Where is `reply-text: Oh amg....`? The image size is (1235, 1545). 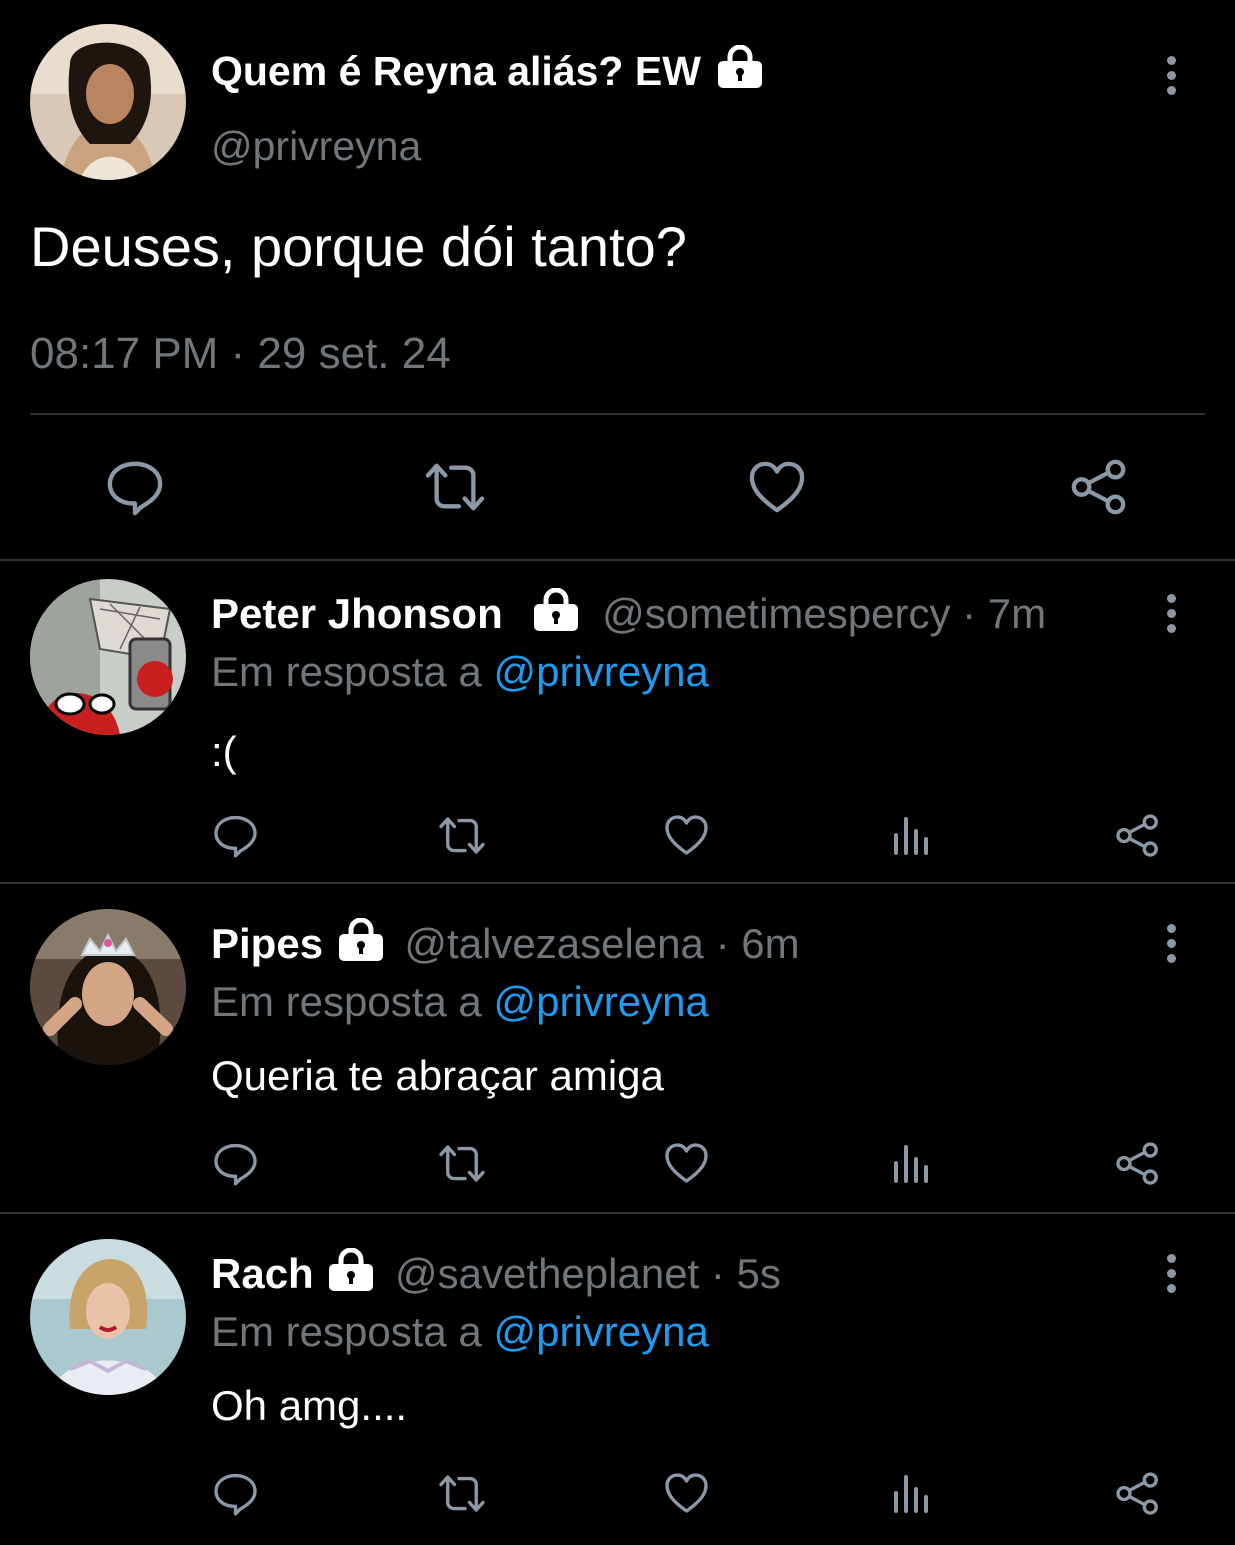 reply-text: Oh amg.... is located at coordinates (309, 1405).